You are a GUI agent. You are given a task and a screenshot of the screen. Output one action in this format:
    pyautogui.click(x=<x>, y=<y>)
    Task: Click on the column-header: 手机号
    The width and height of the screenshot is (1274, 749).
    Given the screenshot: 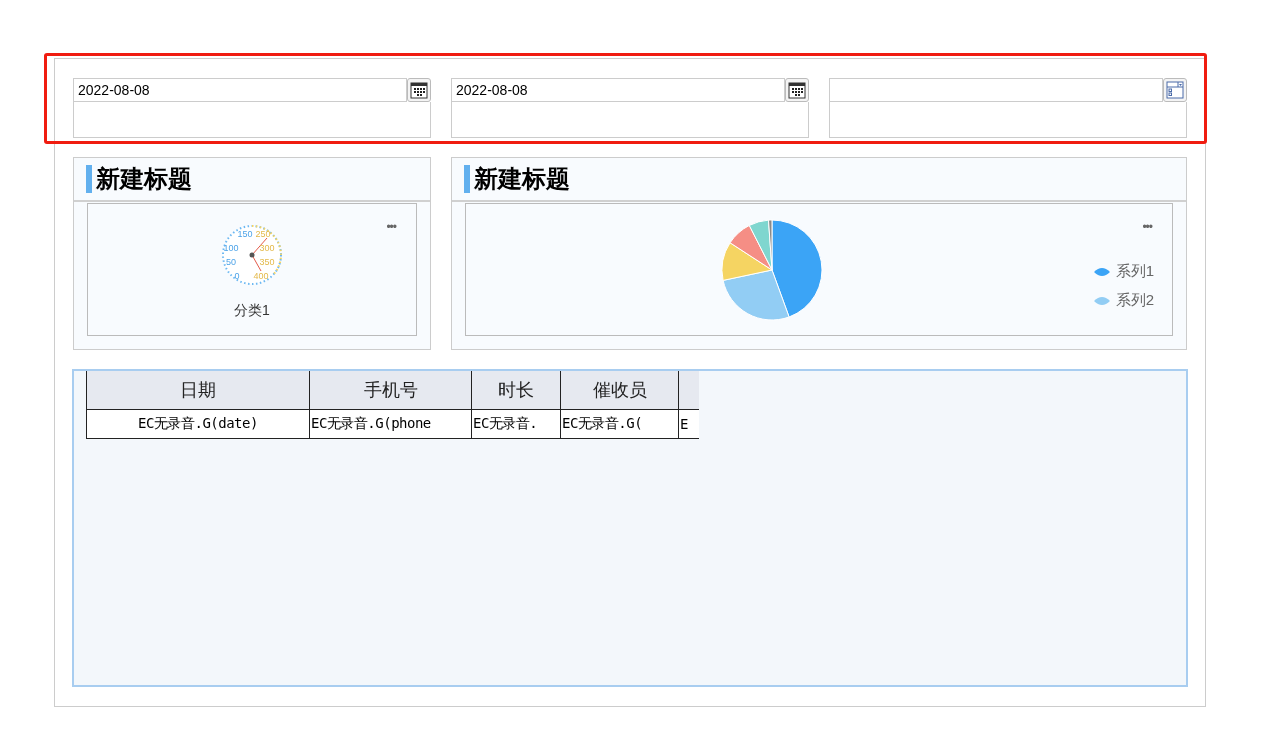 What is the action you would take?
    pyautogui.click(x=390, y=390)
    